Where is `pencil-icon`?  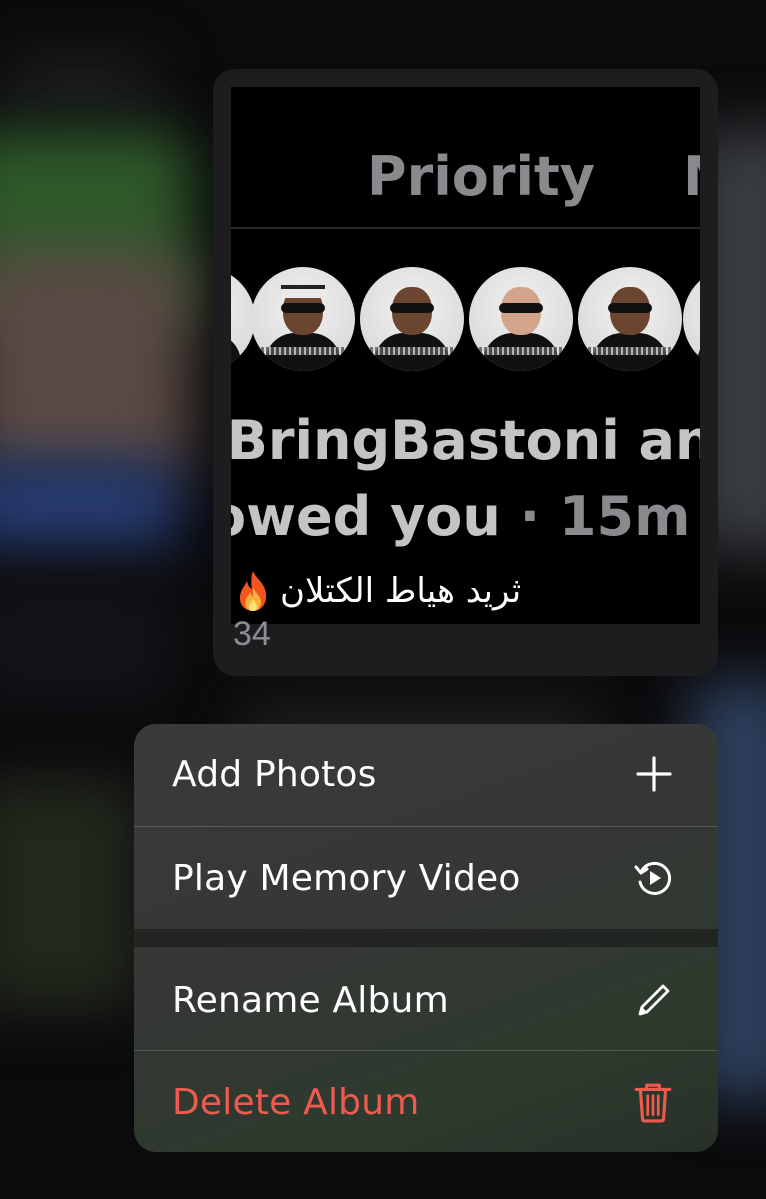 pencil-icon is located at coordinates (654, 1000).